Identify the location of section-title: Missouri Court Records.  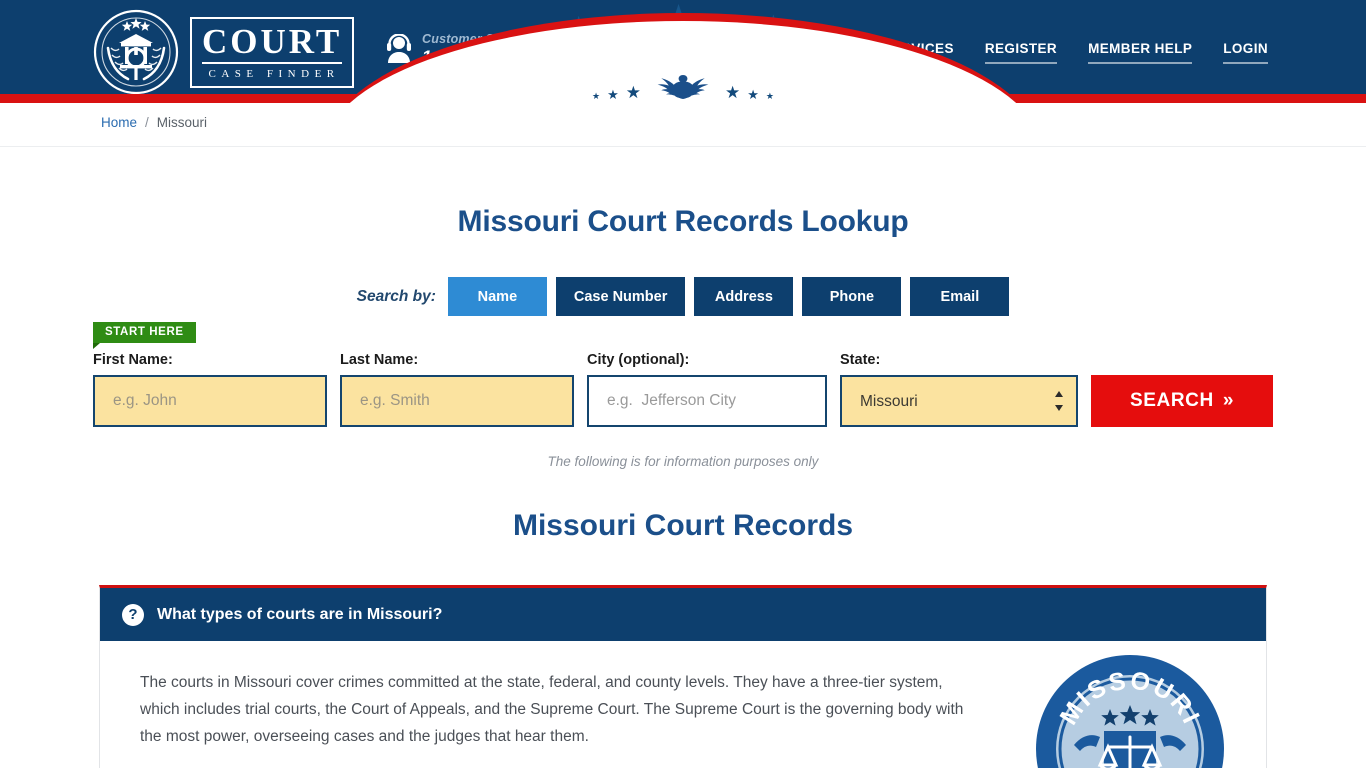
(683, 525).